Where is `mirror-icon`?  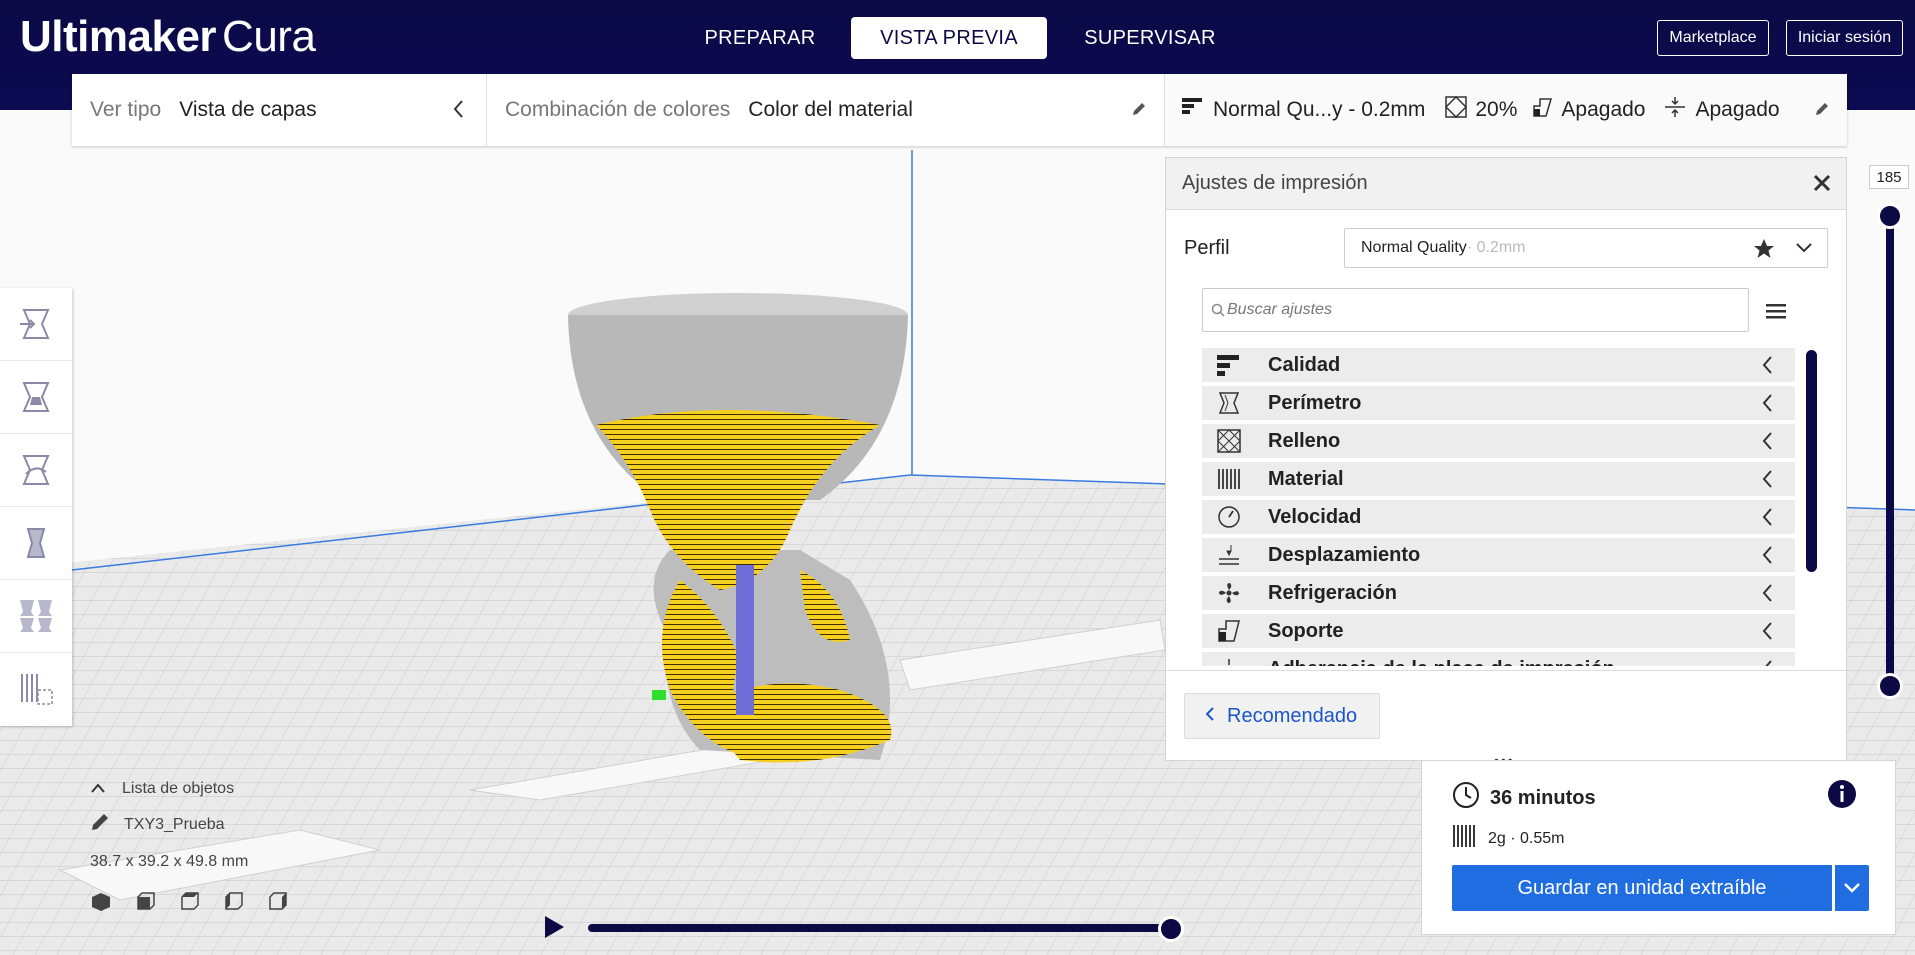
mirror-icon is located at coordinates (36, 543).